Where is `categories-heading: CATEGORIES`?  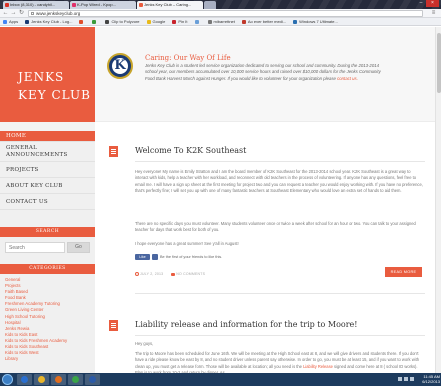 categories-heading: CATEGORIES is located at coordinates (47, 269).